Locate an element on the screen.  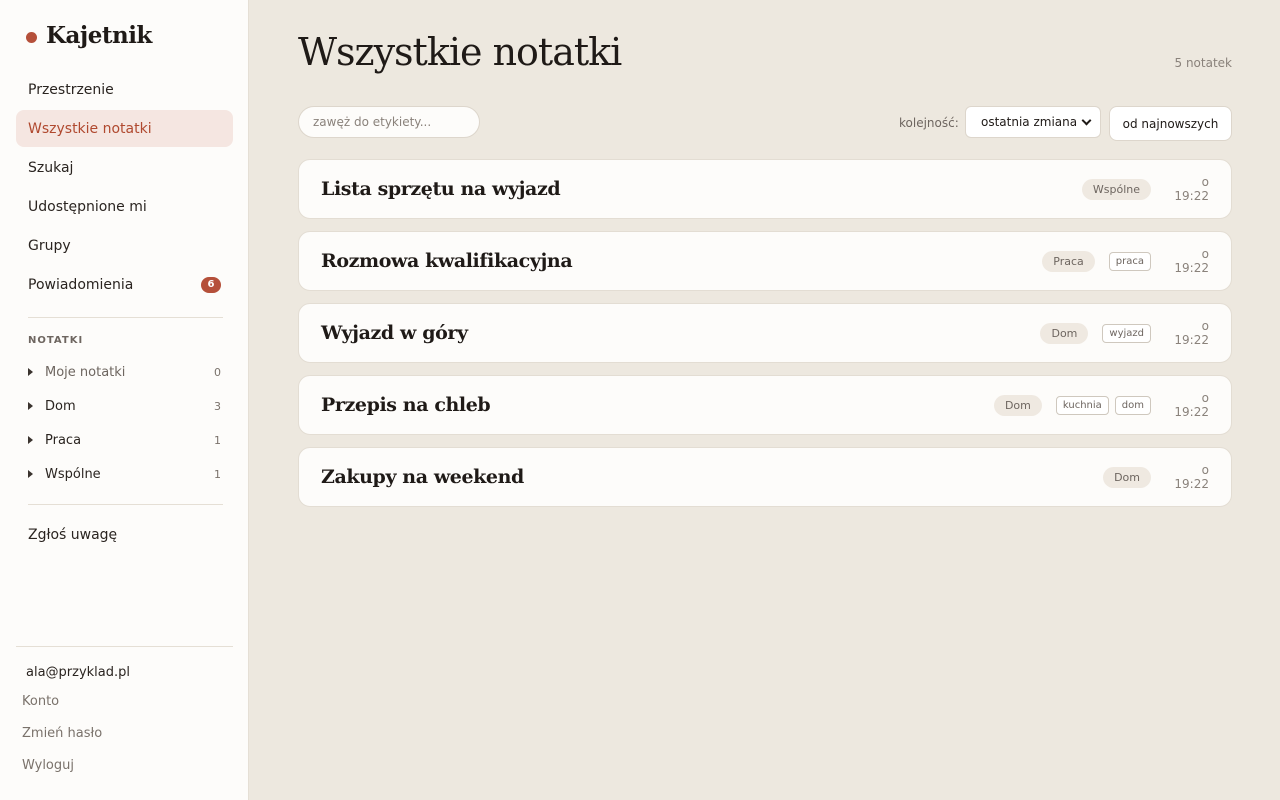
brand-dot-icon is located at coordinates (31, 37).